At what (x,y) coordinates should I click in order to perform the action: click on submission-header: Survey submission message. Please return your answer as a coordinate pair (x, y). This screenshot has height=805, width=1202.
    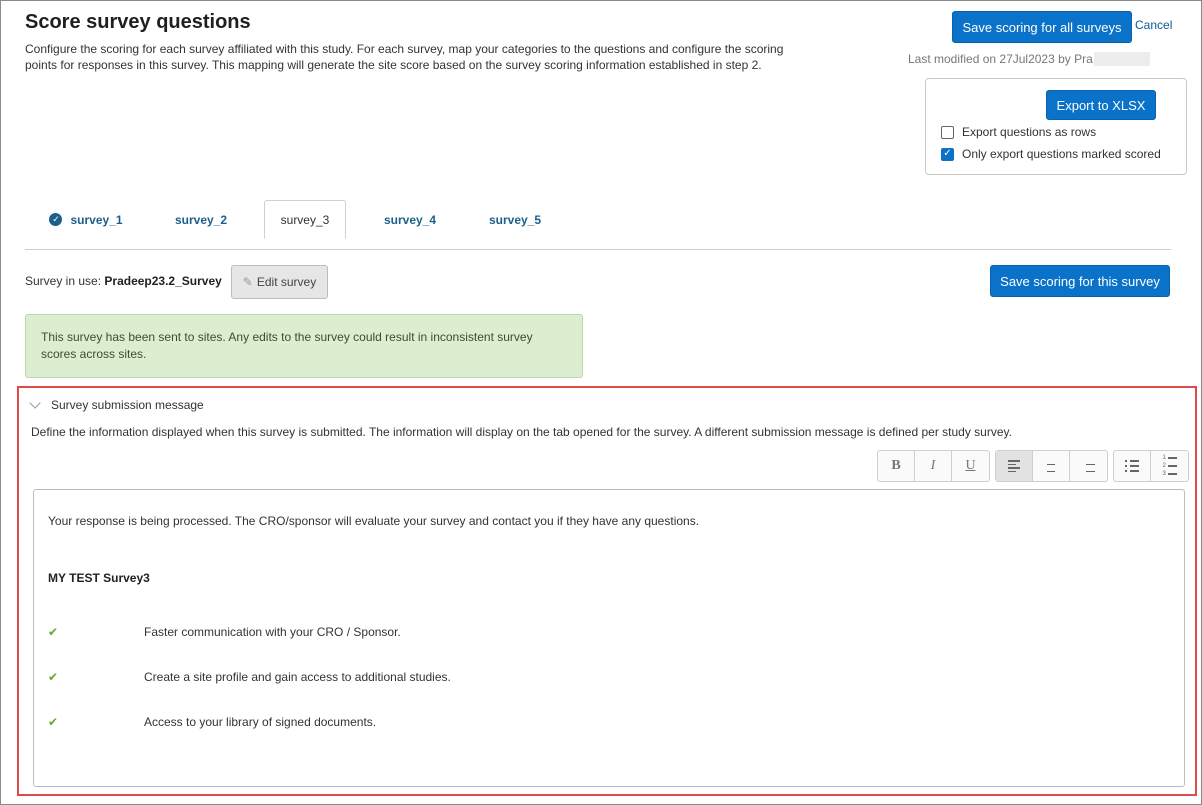
    Looking at the image, I should click on (127, 405).